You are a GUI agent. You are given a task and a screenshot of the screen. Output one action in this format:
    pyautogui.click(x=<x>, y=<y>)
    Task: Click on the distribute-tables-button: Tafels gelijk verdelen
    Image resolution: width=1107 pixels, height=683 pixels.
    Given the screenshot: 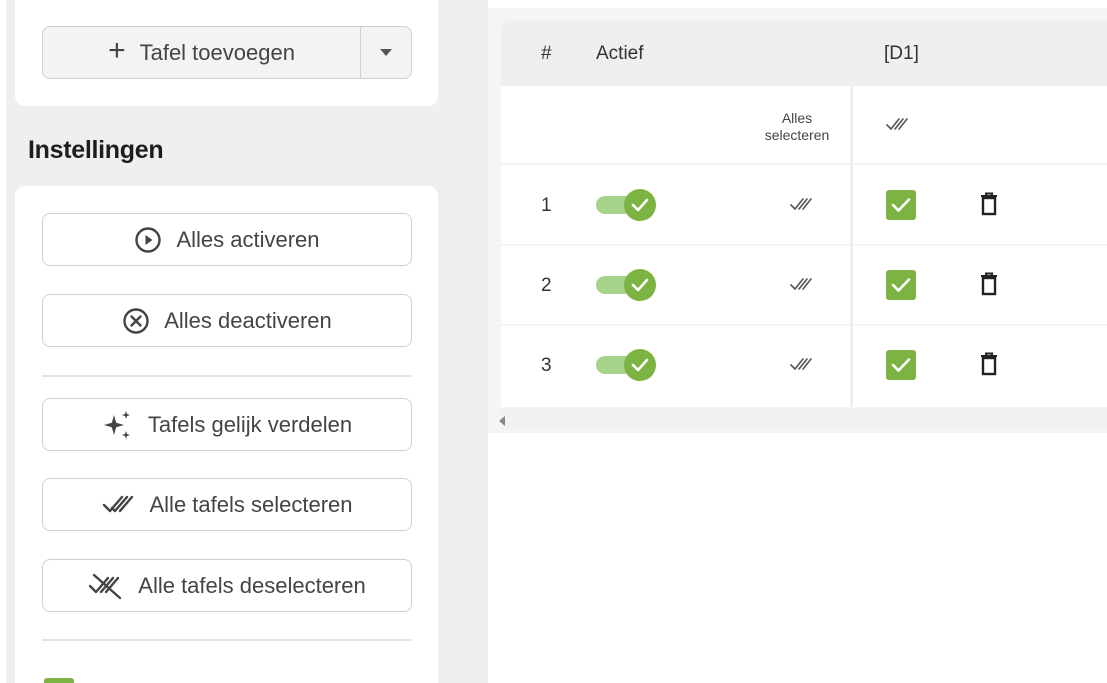 What is the action you would take?
    pyautogui.click(x=227, y=424)
    